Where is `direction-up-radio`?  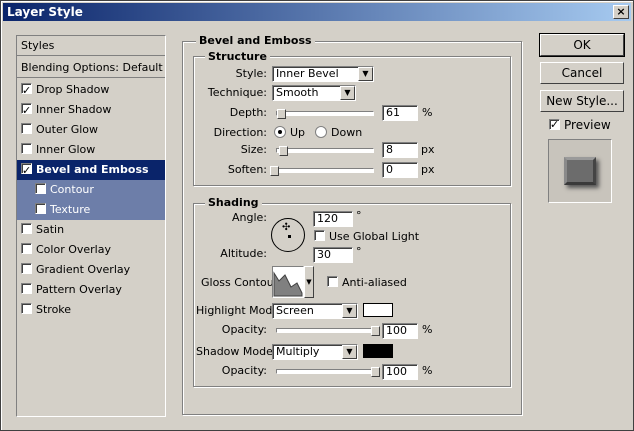
direction-up-radio is located at coordinates (280, 132).